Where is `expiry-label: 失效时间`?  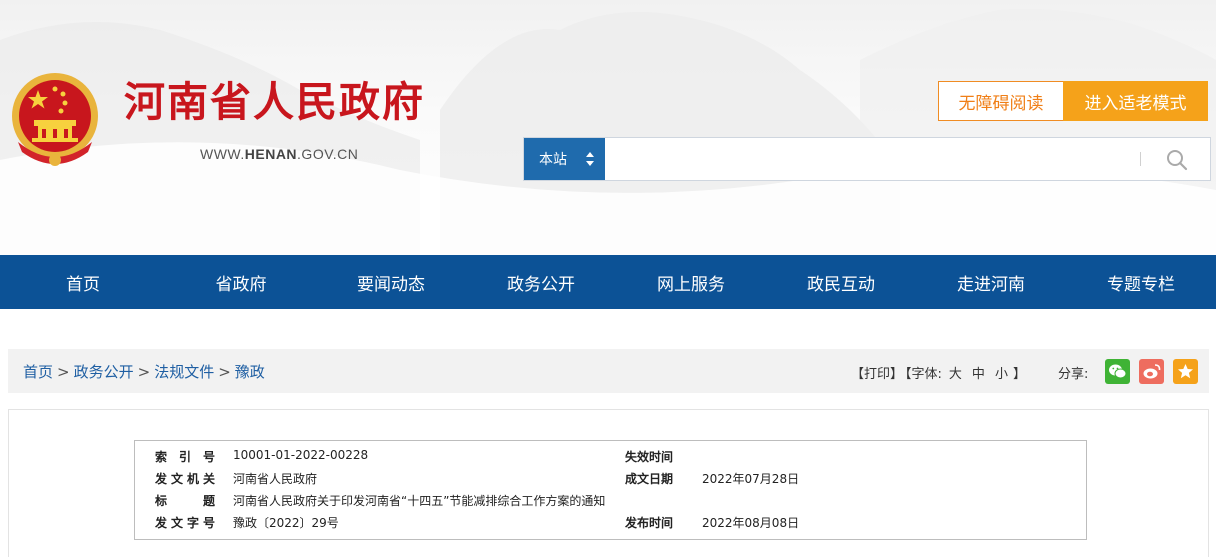
expiry-label: 失效时间 is located at coordinates (649, 457).